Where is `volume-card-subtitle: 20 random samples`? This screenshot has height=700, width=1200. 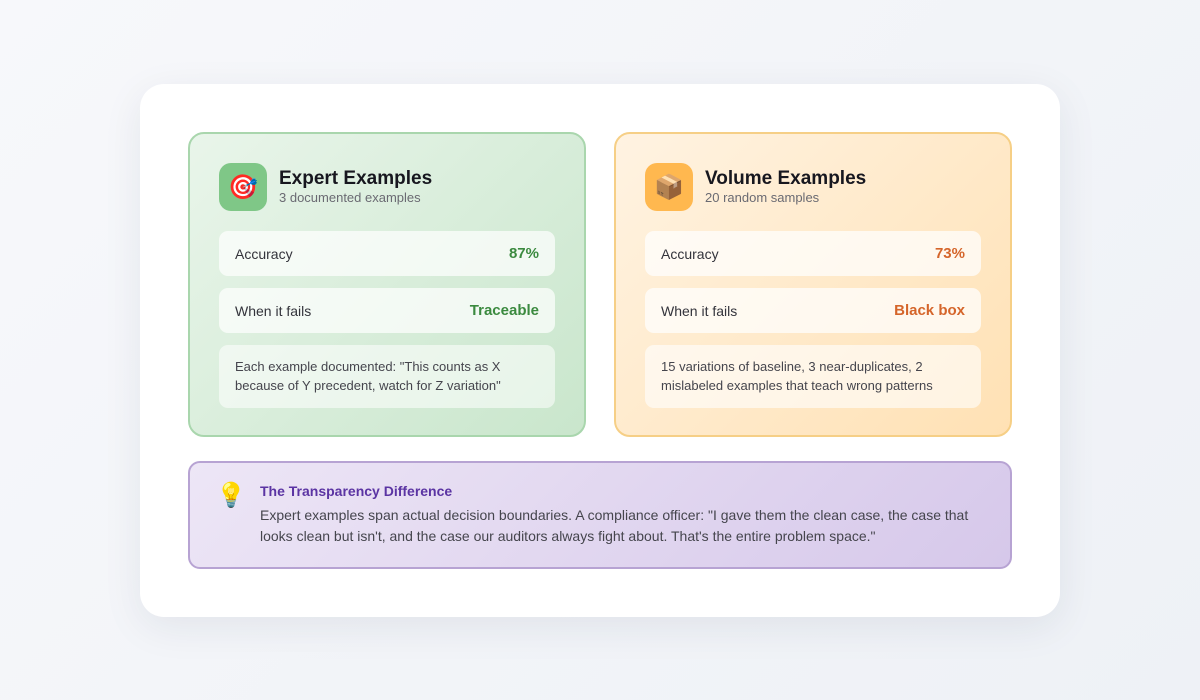 volume-card-subtitle: 20 random samples is located at coordinates (762, 197).